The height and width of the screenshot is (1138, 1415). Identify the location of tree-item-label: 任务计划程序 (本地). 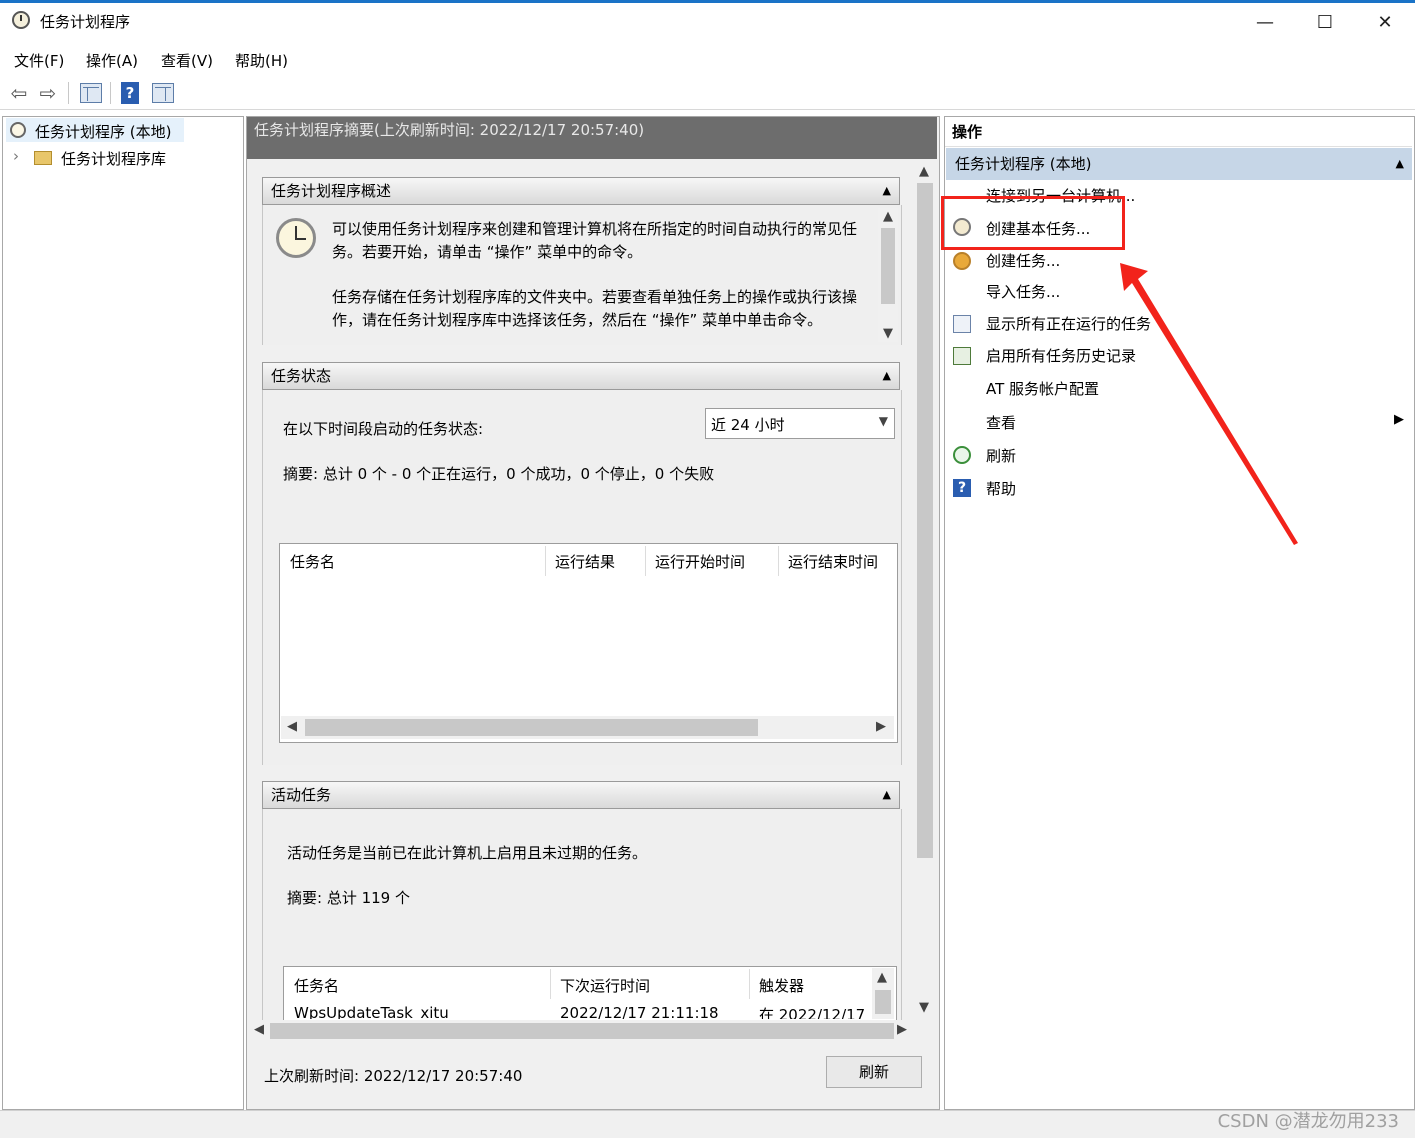
(103, 132).